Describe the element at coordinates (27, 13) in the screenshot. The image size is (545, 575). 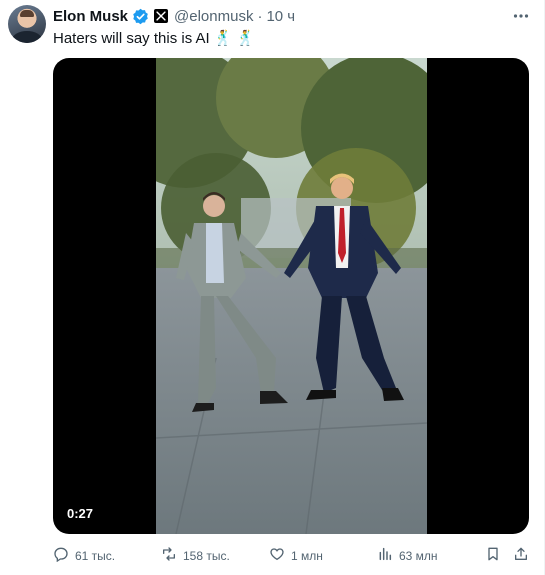
I see `avatar-hair` at that location.